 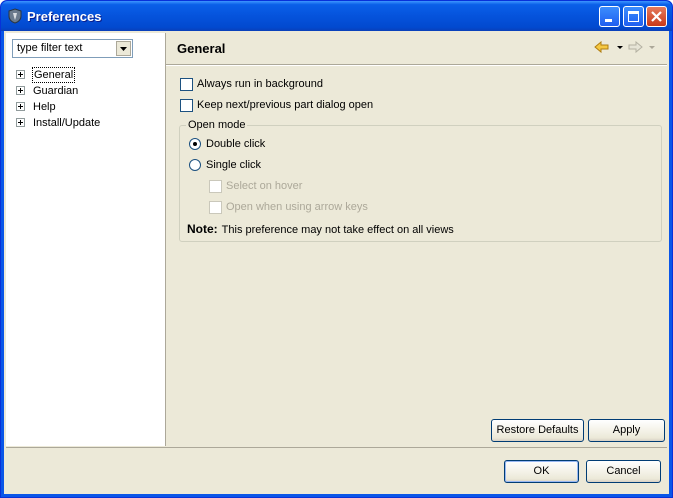 What do you see at coordinates (234, 165) in the screenshot?
I see `single-click-label: Single click` at bounding box center [234, 165].